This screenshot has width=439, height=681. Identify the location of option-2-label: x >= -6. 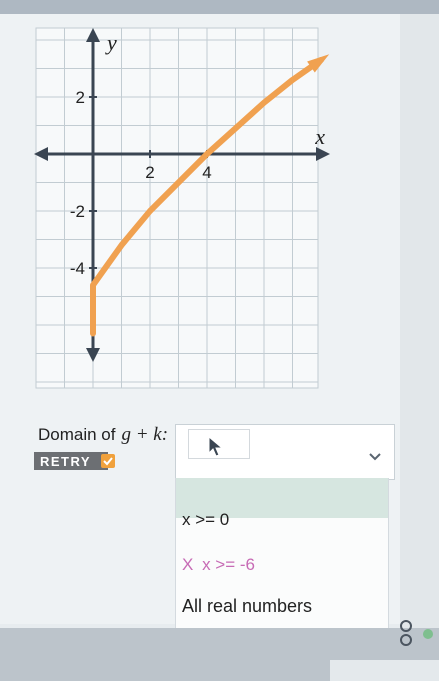
(228, 564).